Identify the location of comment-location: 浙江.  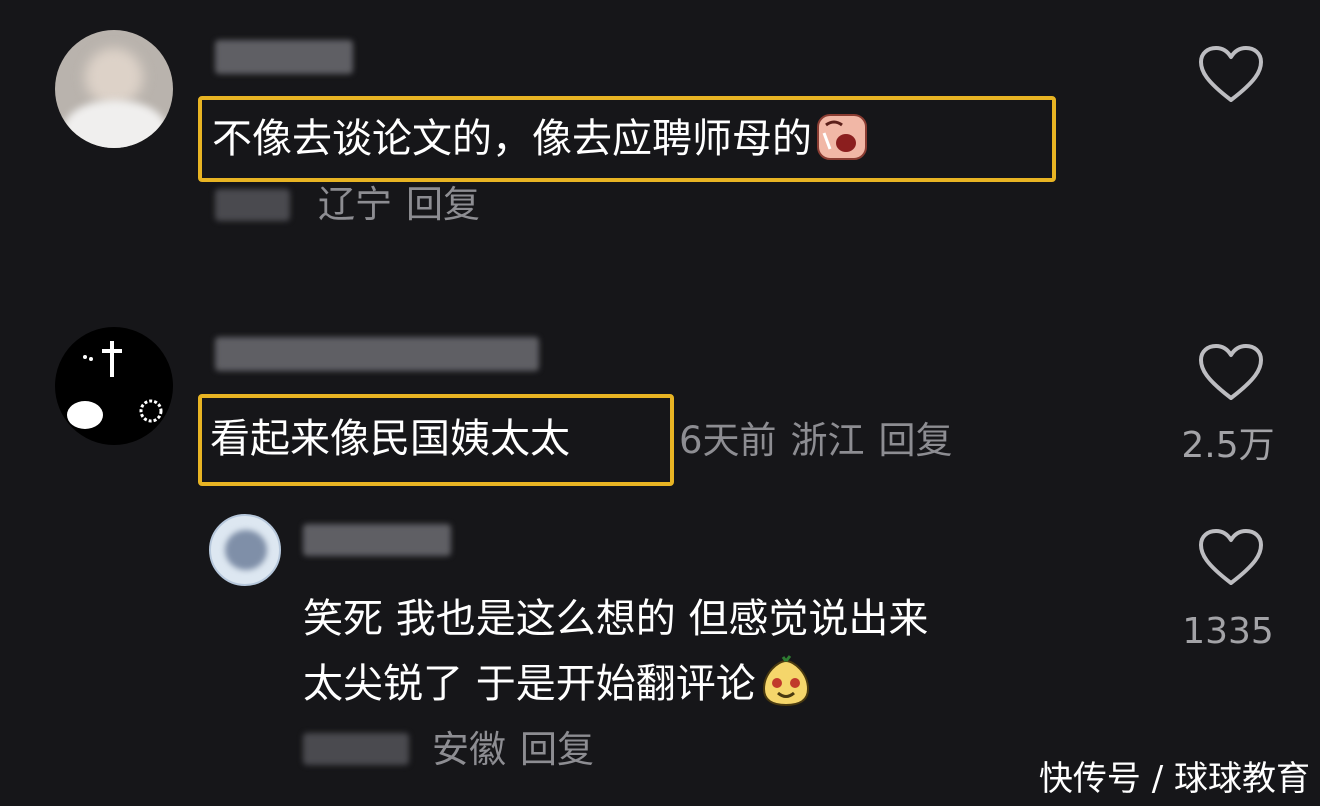
(827, 440).